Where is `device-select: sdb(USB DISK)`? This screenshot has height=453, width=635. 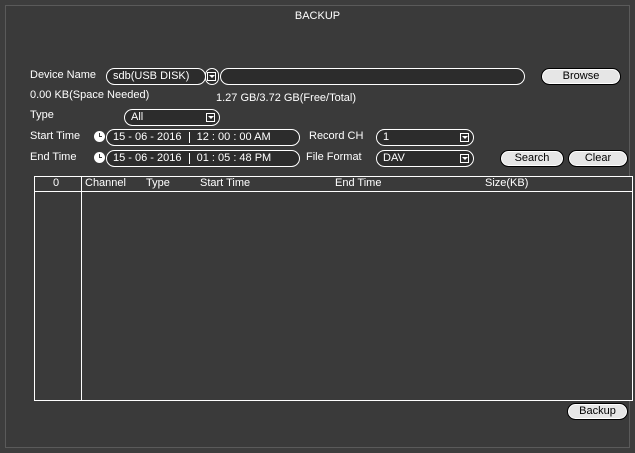
device-select: sdb(USB DISK) is located at coordinates (156, 76).